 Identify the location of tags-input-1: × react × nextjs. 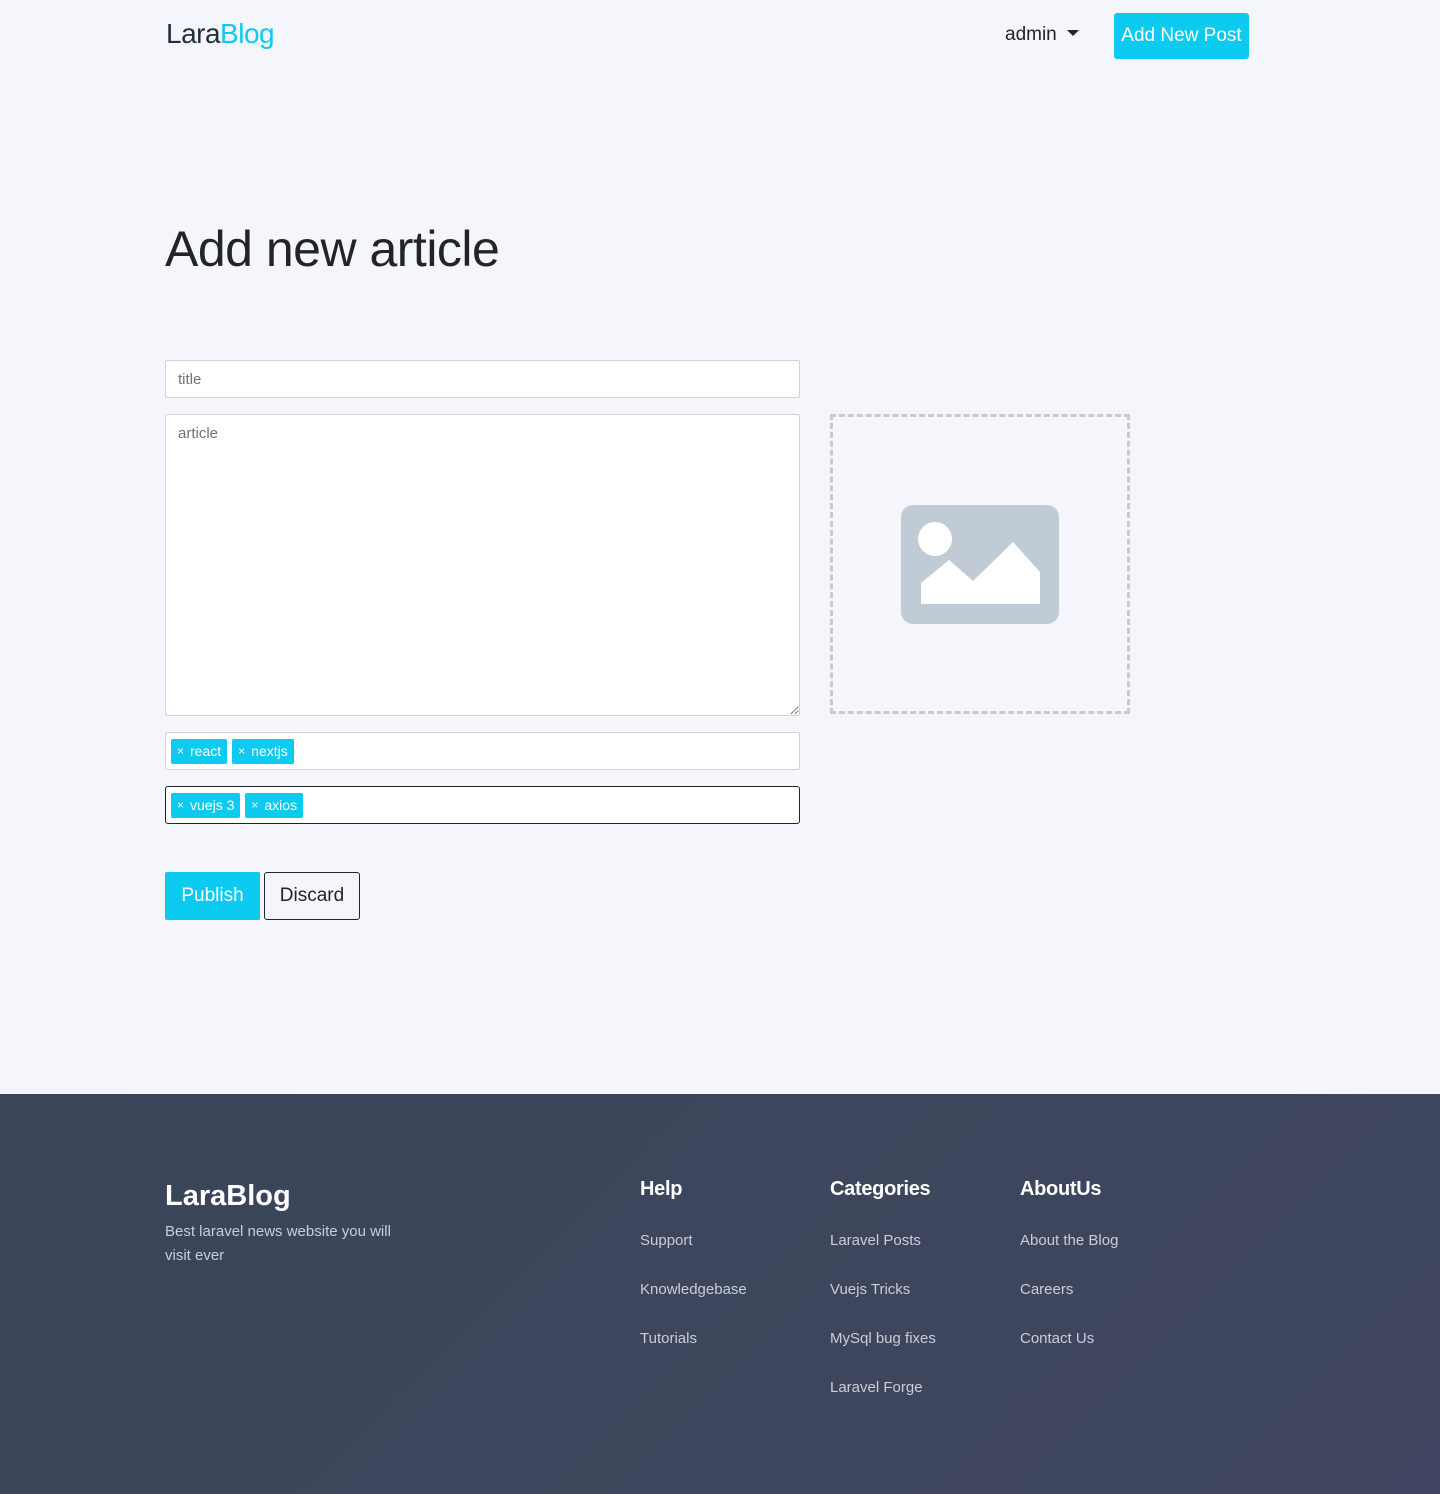
(482, 751).